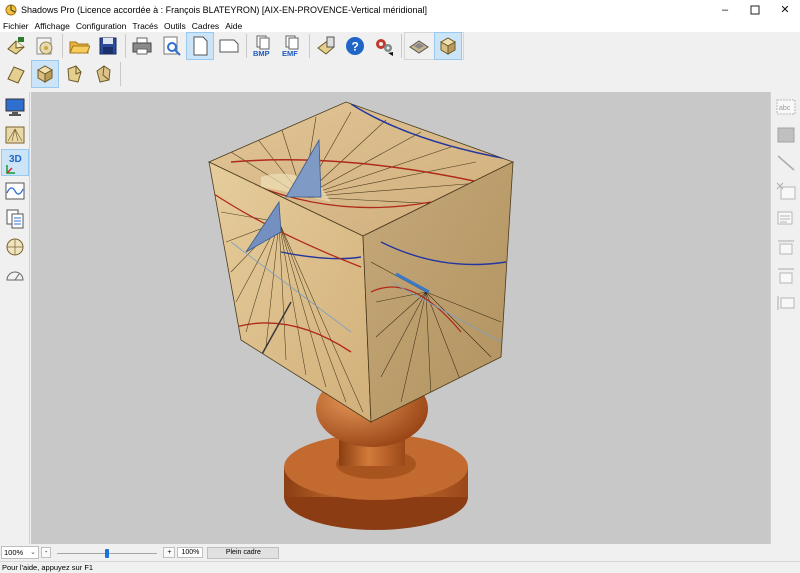  I want to click on view-3d-side-button: 3D, so click(15, 162).